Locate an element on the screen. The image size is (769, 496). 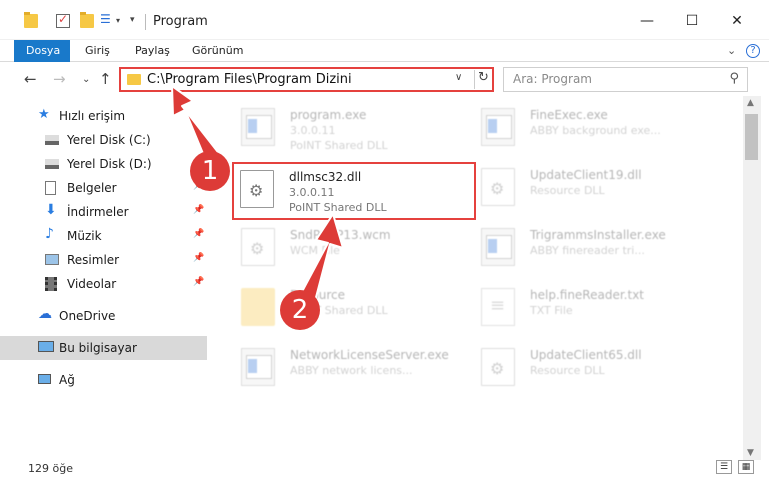
step-1-badge: 1 is located at coordinates (210, 171).